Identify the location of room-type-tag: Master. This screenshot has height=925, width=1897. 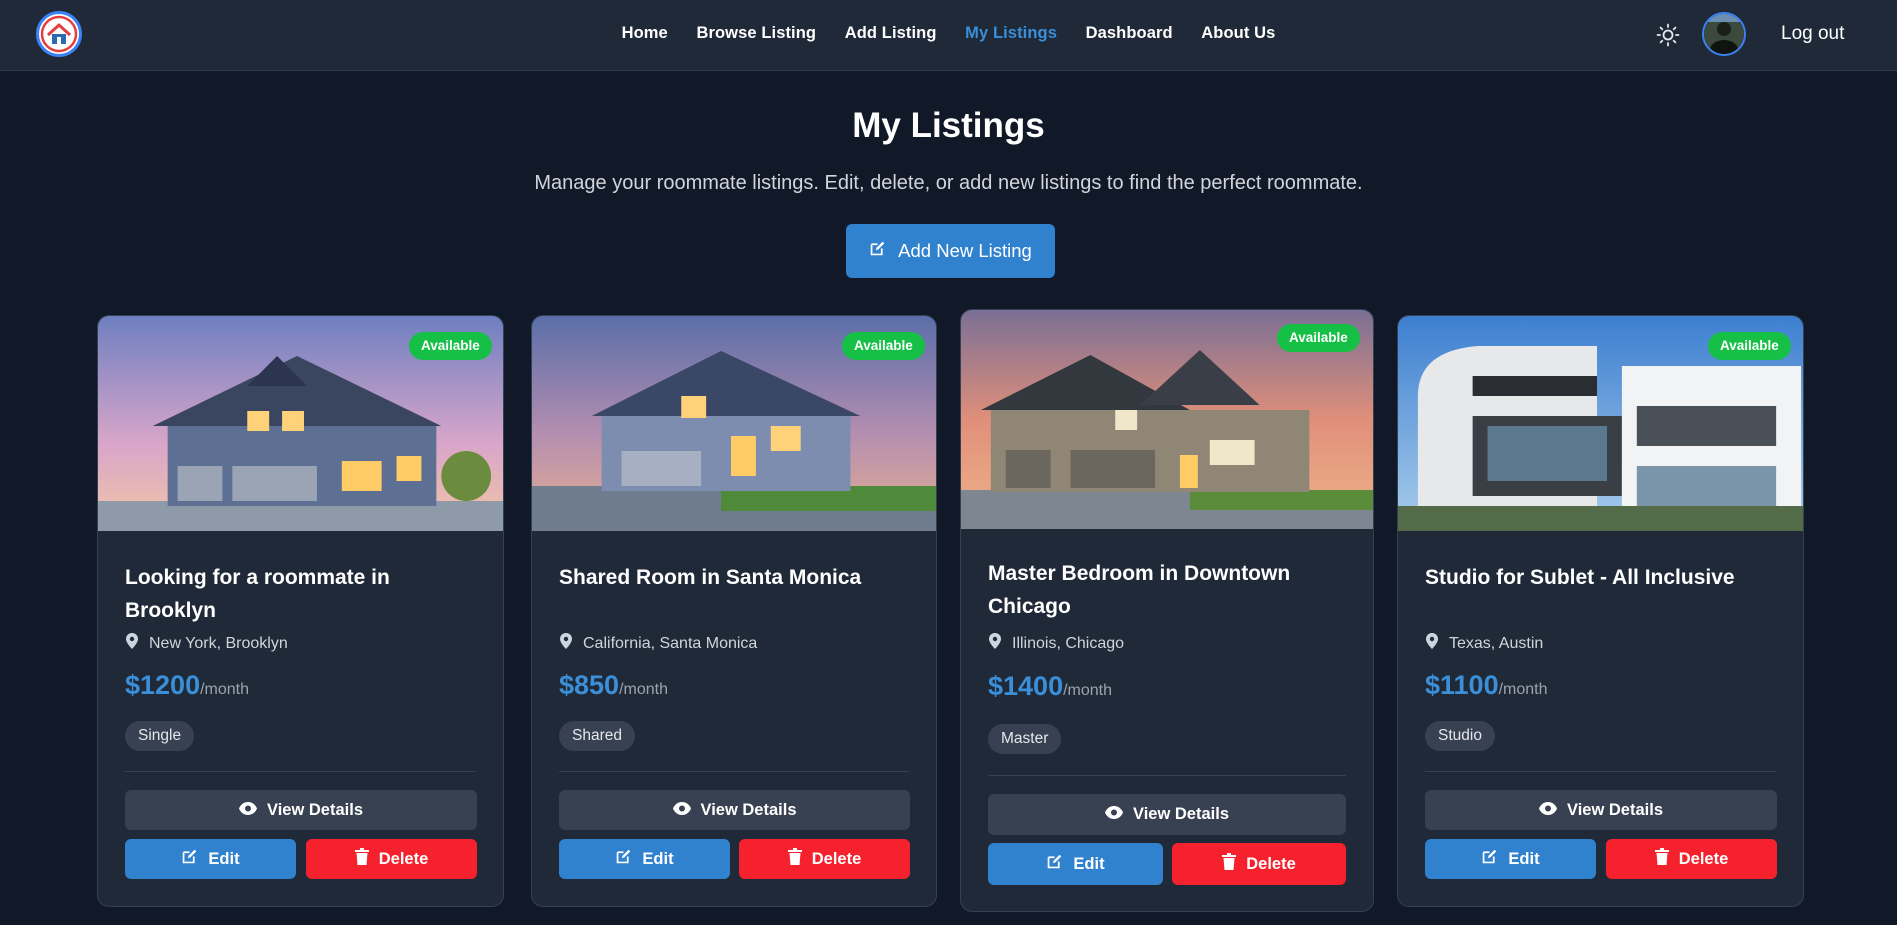
(1025, 739).